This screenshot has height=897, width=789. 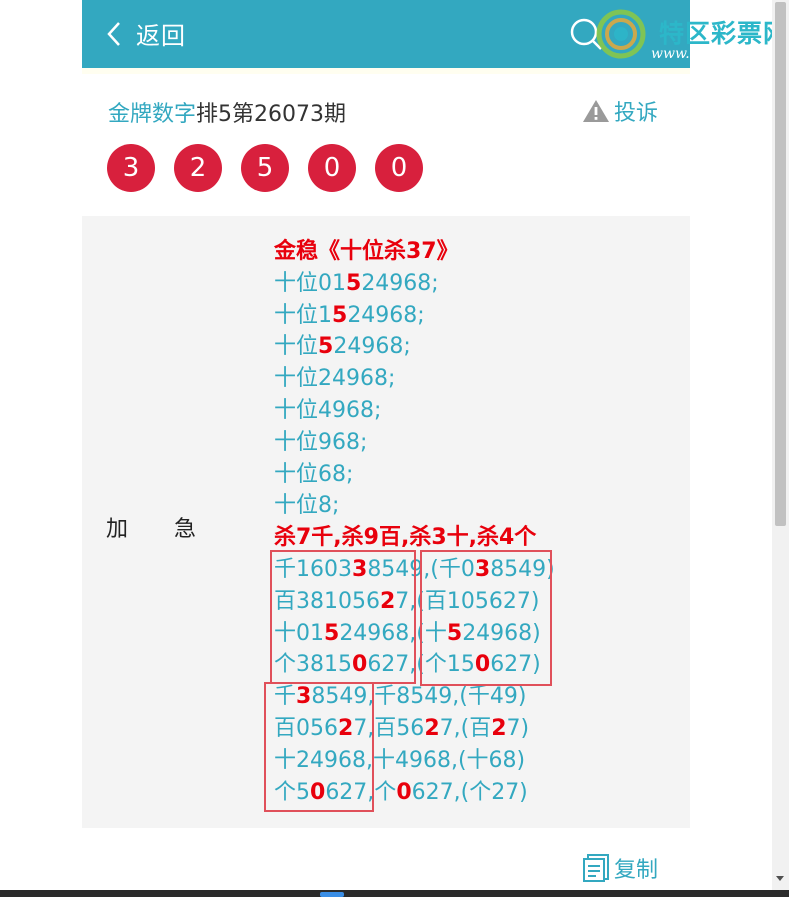 I want to click on prediction-line: 十位01524968;, so click(x=414, y=284).